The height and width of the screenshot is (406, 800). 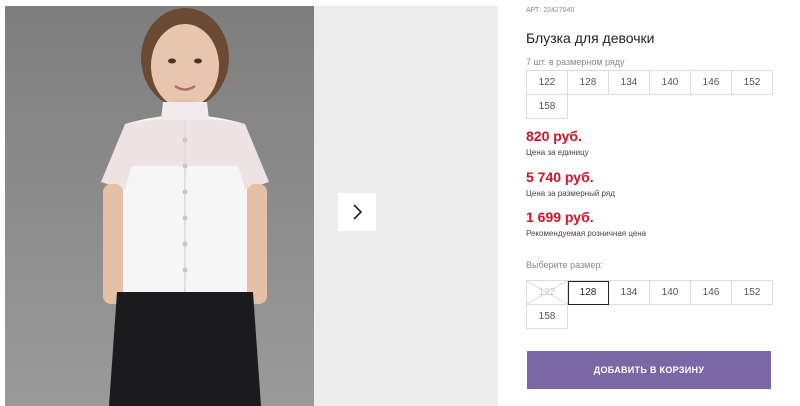 I want to click on pack-size-cell: 146, so click(x=711, y=83).